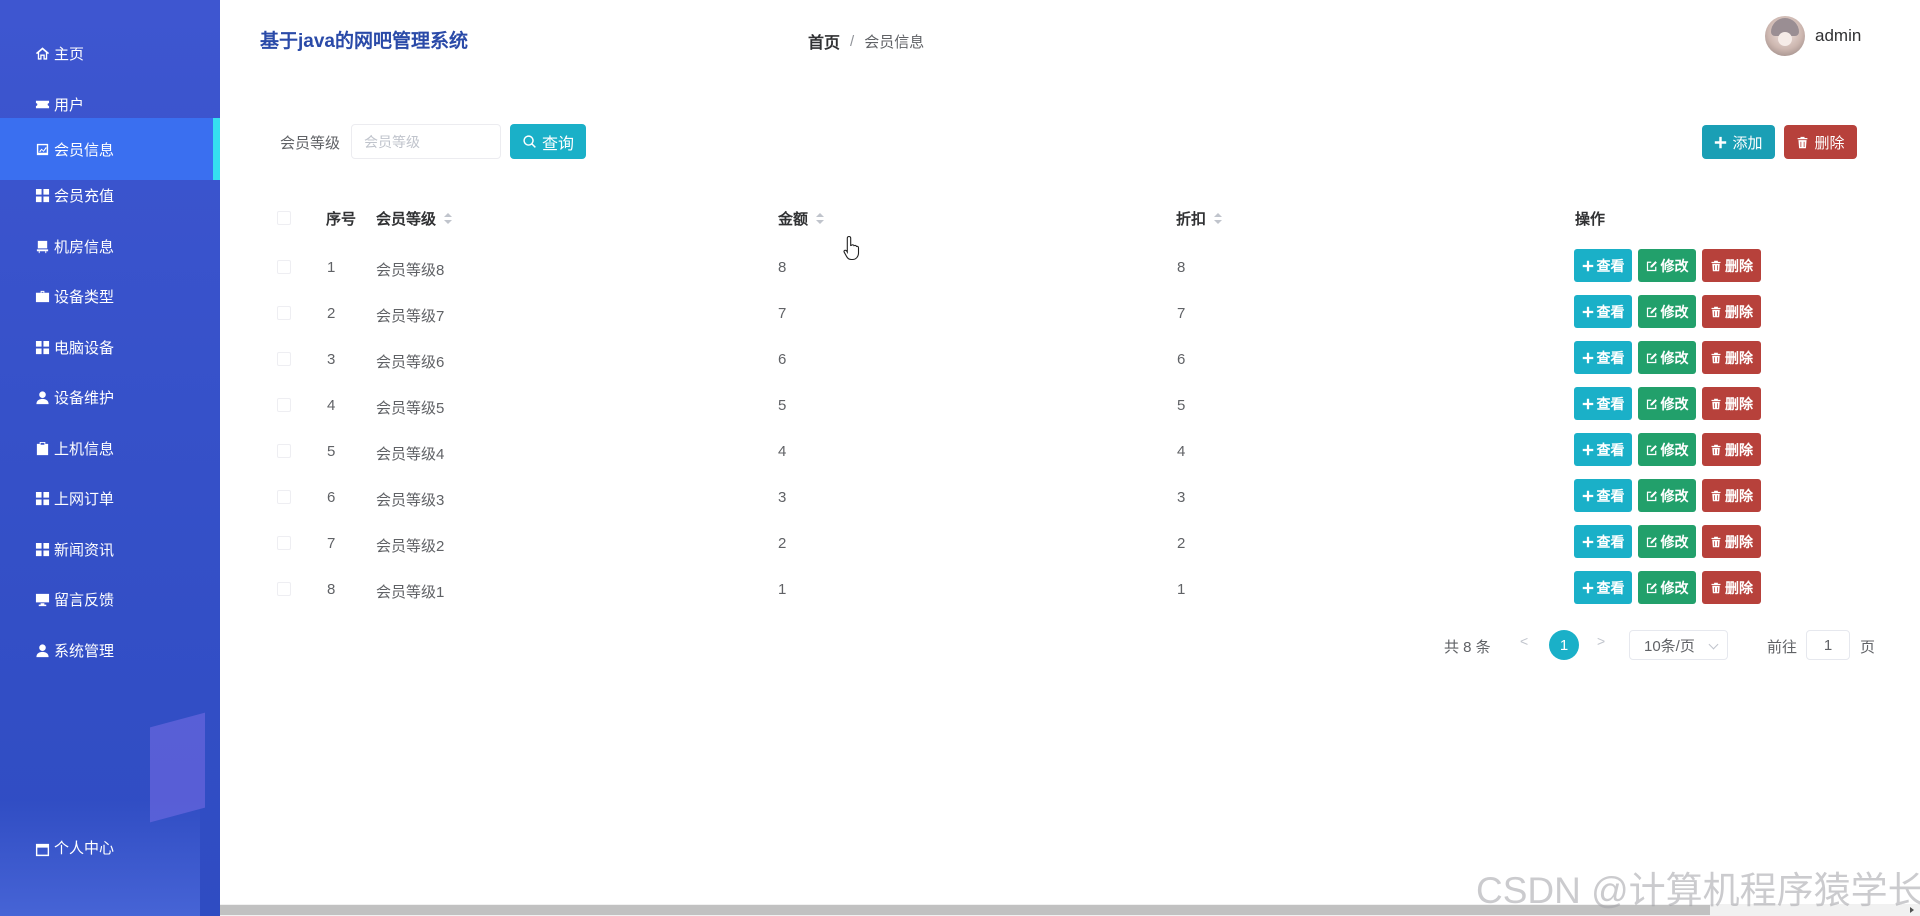 This screenshot has height=916, width=1920. Describe the element at coordinates (548, 141) in the screenshot. I see `query-button: 查询` at that location.